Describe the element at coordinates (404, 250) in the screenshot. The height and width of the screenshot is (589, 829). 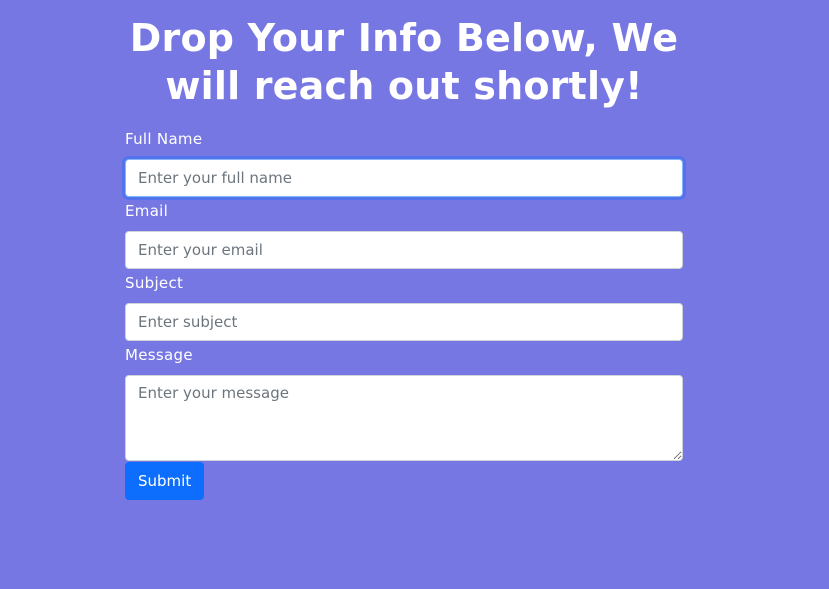
I see `email-input` at that location.